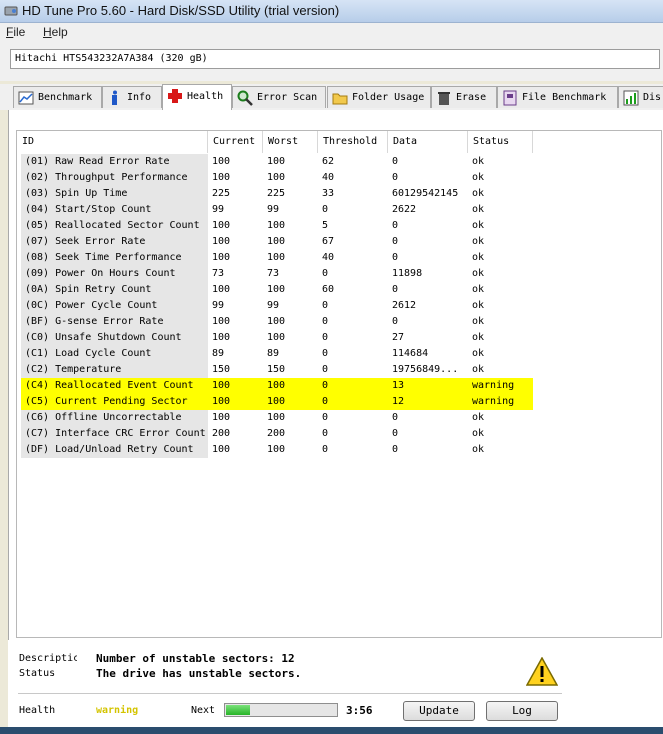  I want to click on tab-erase: Erase, so click(464, 97).